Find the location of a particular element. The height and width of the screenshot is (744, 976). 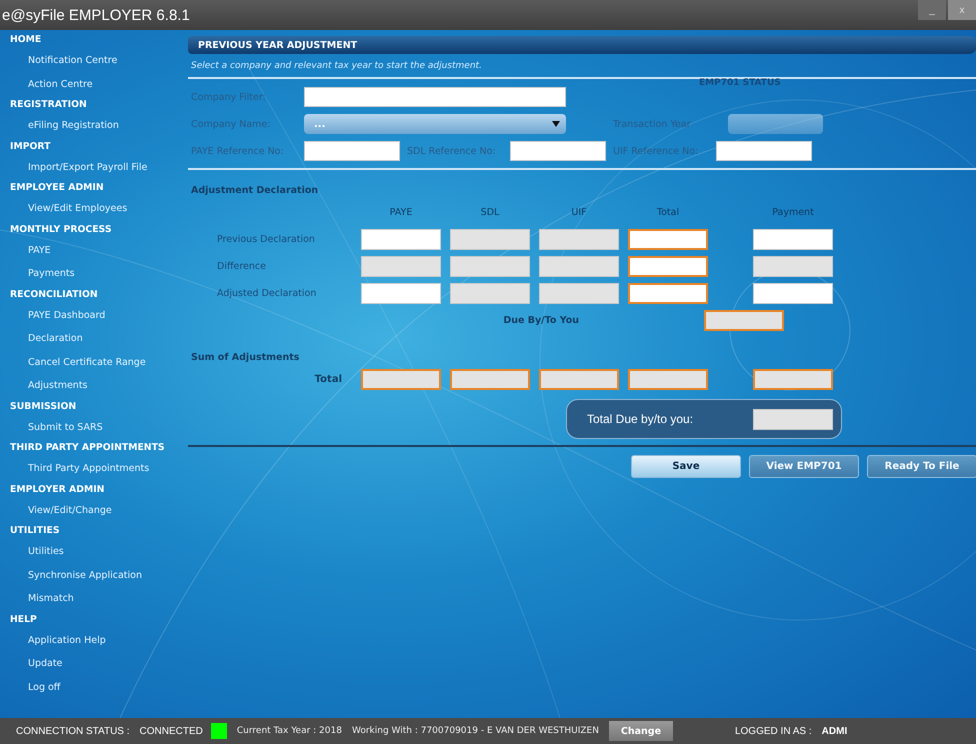

status-label: EMP701 STATUS is located at coordinates (740, 83).